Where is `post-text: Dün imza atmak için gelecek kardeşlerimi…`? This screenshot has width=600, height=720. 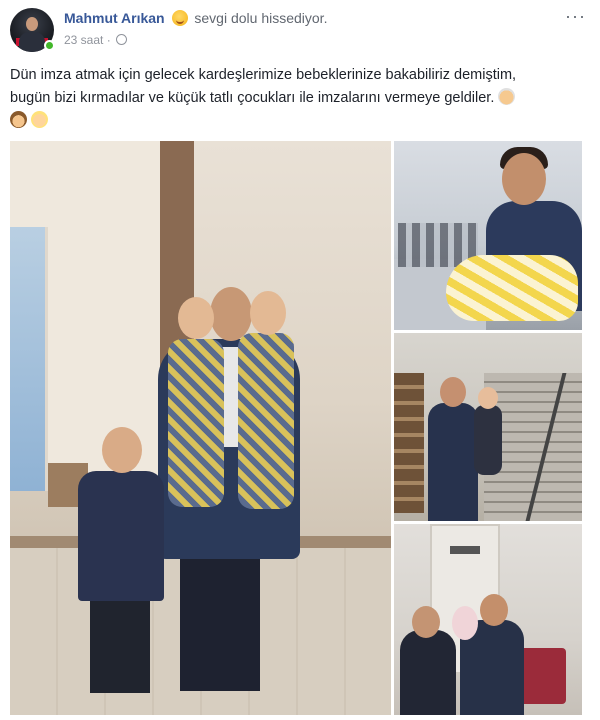 post-text: Dün imza atmak için gelecek kardeşlerimi… is located at coordinates (301, 98).